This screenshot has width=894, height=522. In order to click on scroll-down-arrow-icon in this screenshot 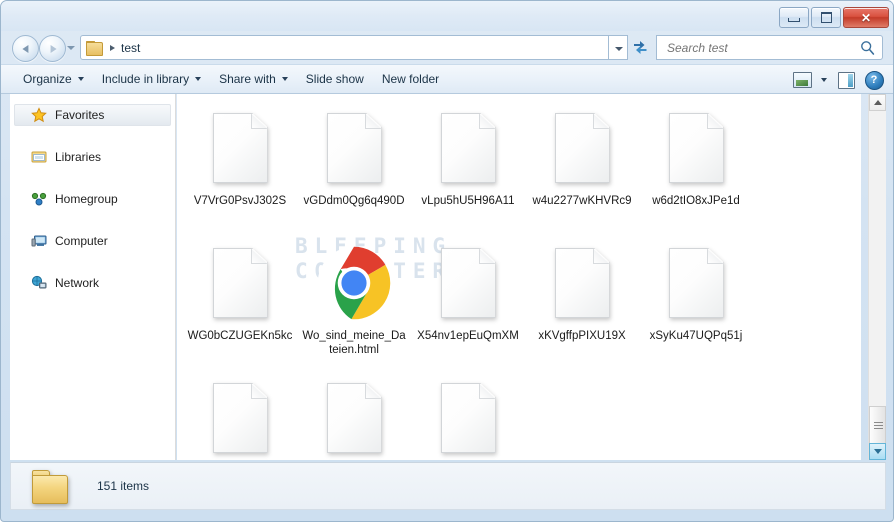, I will do `click(877, 451)`.